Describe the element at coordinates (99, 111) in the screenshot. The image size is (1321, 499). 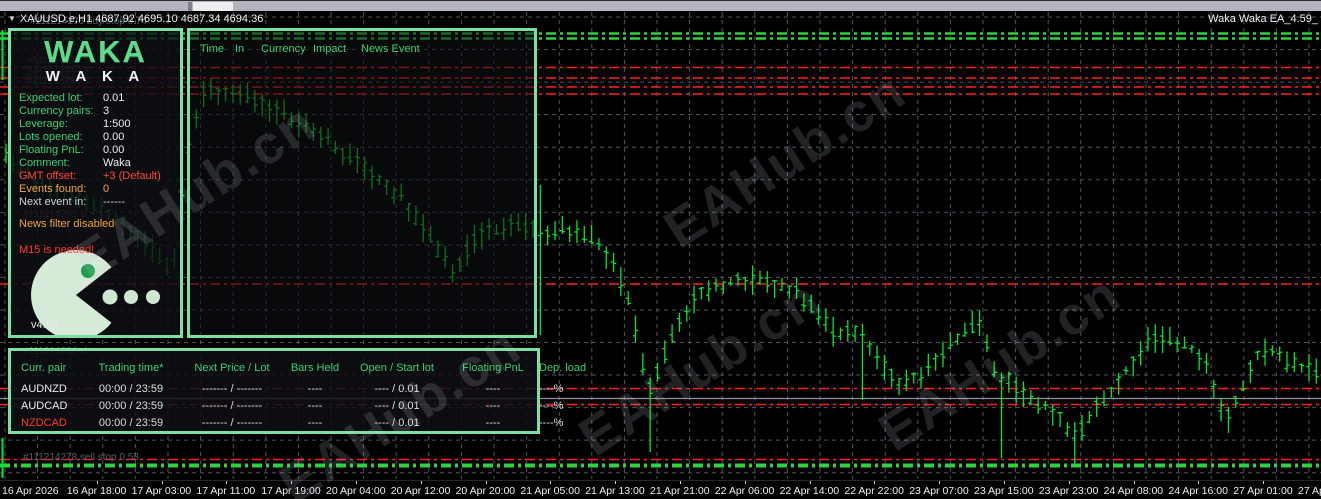
I see `ea-status-row: Currency pairs: 3` at that location.